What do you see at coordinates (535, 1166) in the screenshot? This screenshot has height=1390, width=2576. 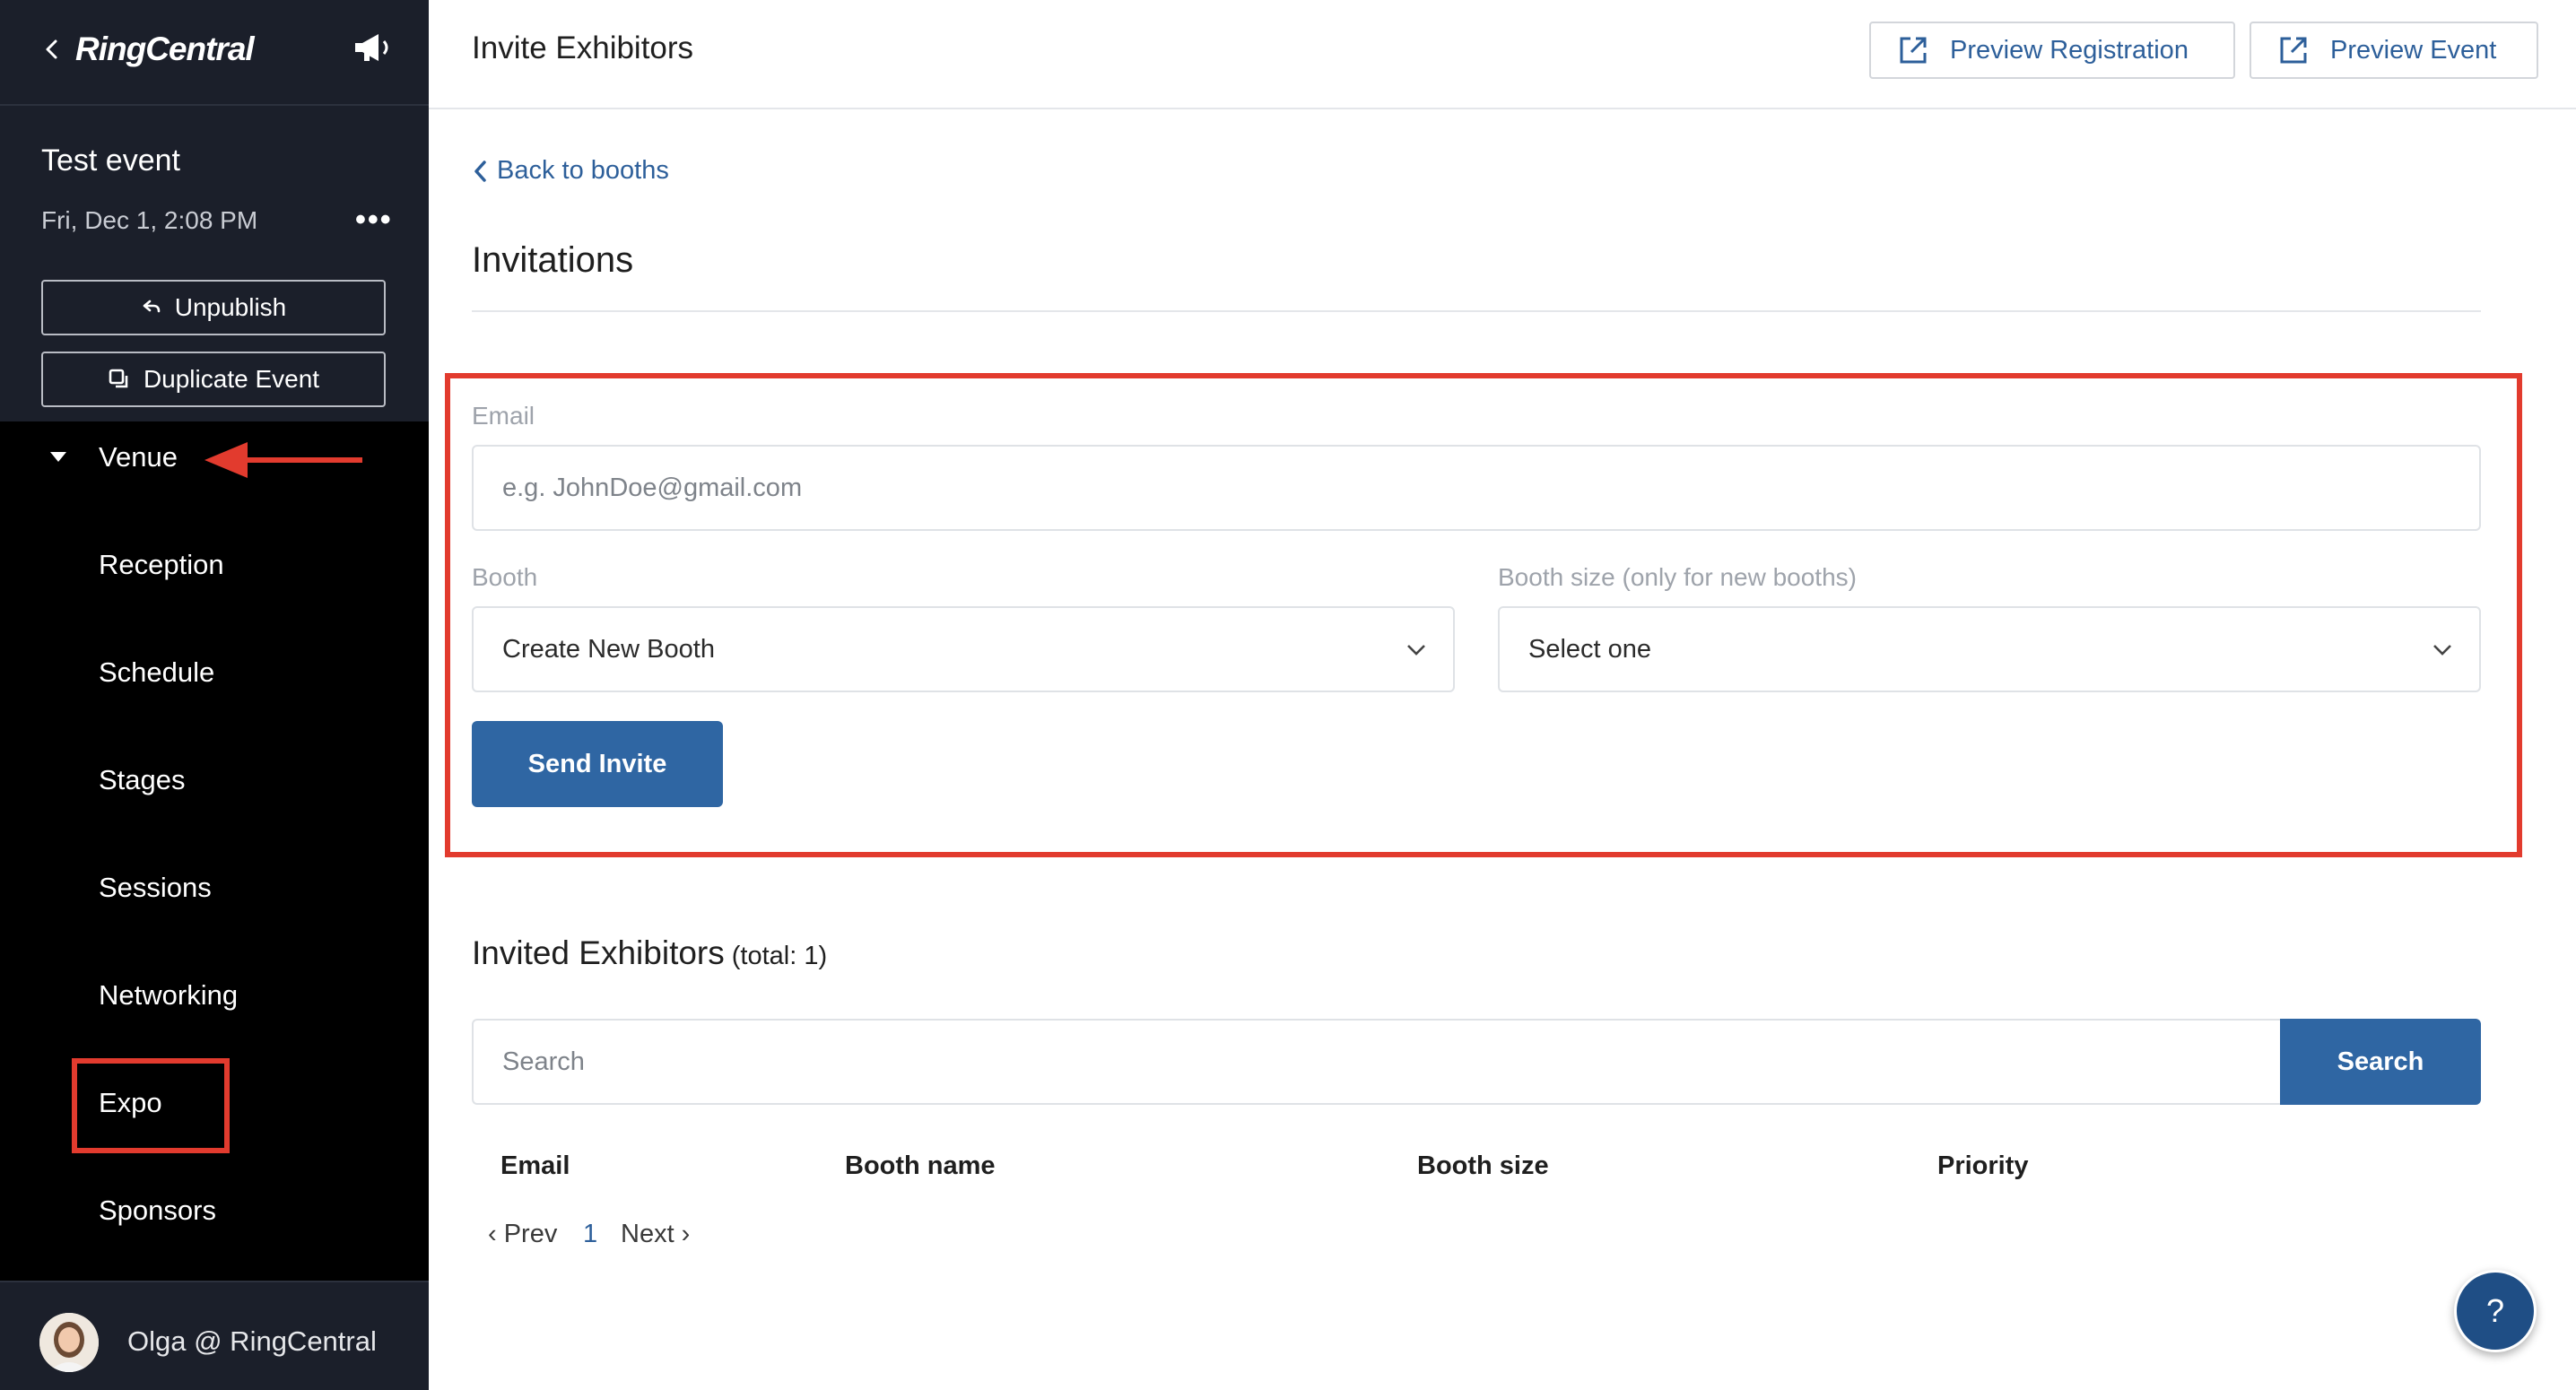 I see `column-header-email: Email` at bounding box center [535, 1166].